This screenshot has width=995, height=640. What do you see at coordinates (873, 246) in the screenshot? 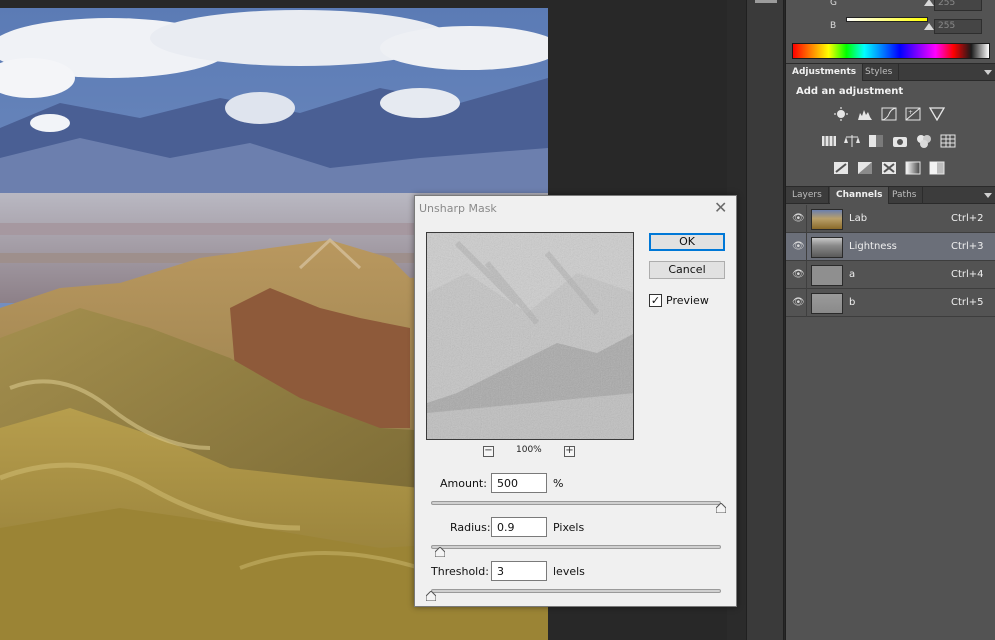
I see `channel-name: Lightness` at bounding box center [873, 246].